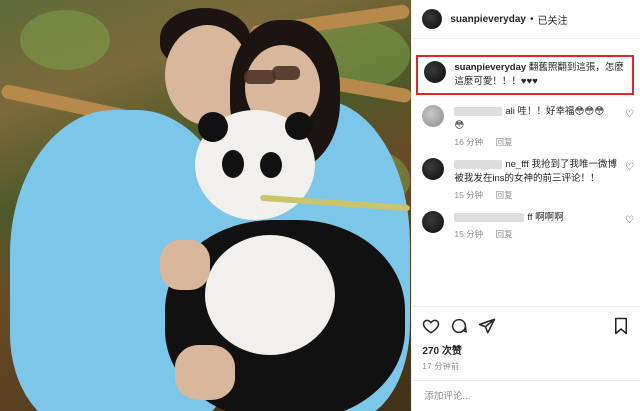  Describe the element at coordinates (549, 217) in the screenshot. I see `comment-text: 啊啊啊` at that location.